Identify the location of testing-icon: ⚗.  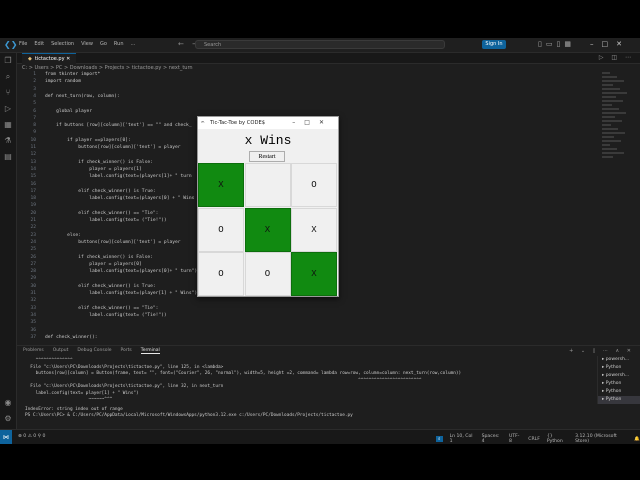
(8, 141).